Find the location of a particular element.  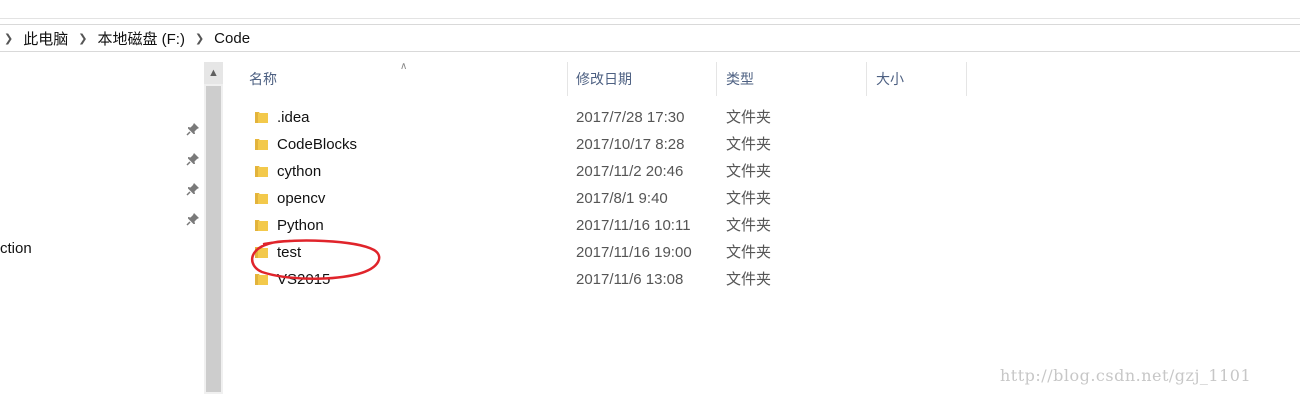

file-name: CodeBlocks is located at coordinates (317, 144).